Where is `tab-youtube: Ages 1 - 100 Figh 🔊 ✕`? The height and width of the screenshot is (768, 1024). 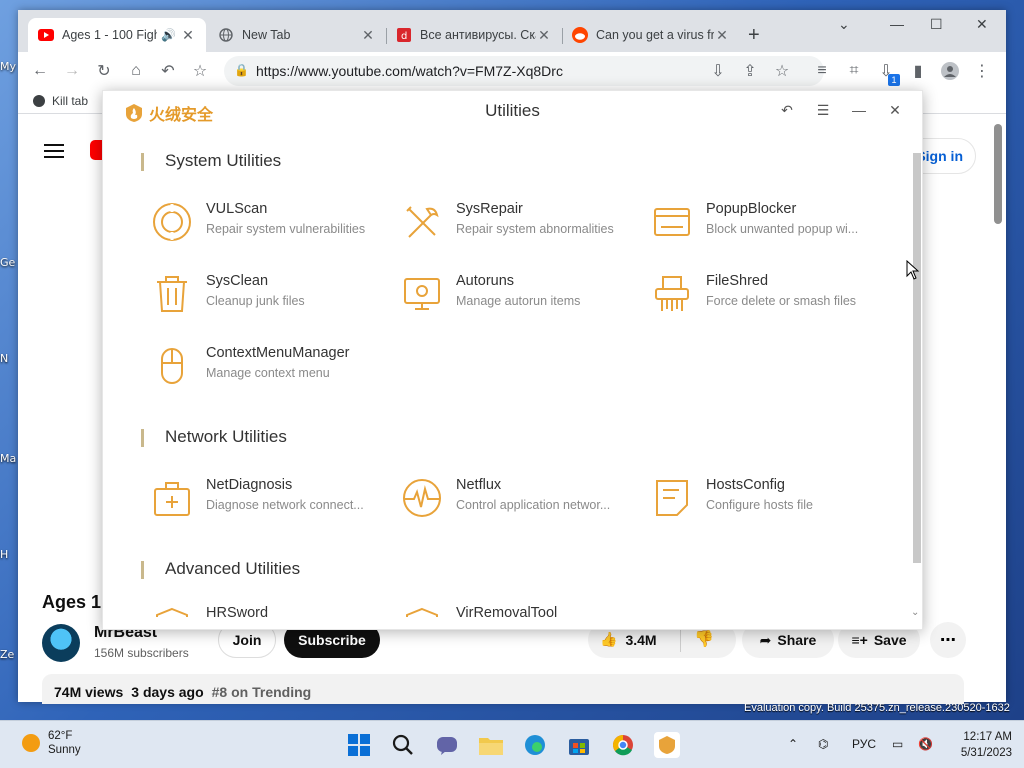 tab-youtube: Ages 1 - 100 Figh 🔊 ✕ is located at coordinates (117, 35).